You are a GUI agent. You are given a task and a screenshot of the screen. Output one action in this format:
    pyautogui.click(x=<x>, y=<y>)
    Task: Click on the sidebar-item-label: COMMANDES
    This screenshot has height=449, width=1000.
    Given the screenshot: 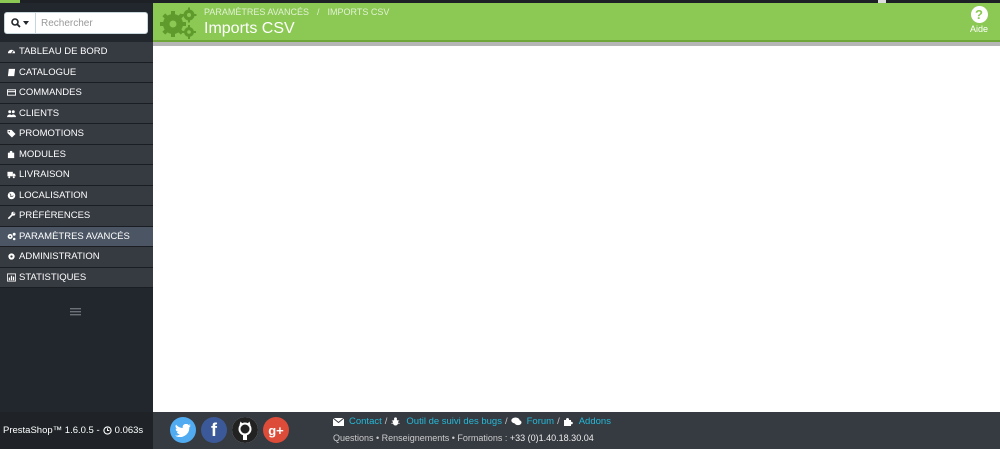 What is the action you would take?
    pyautogui.click(x=50, y=93)
    